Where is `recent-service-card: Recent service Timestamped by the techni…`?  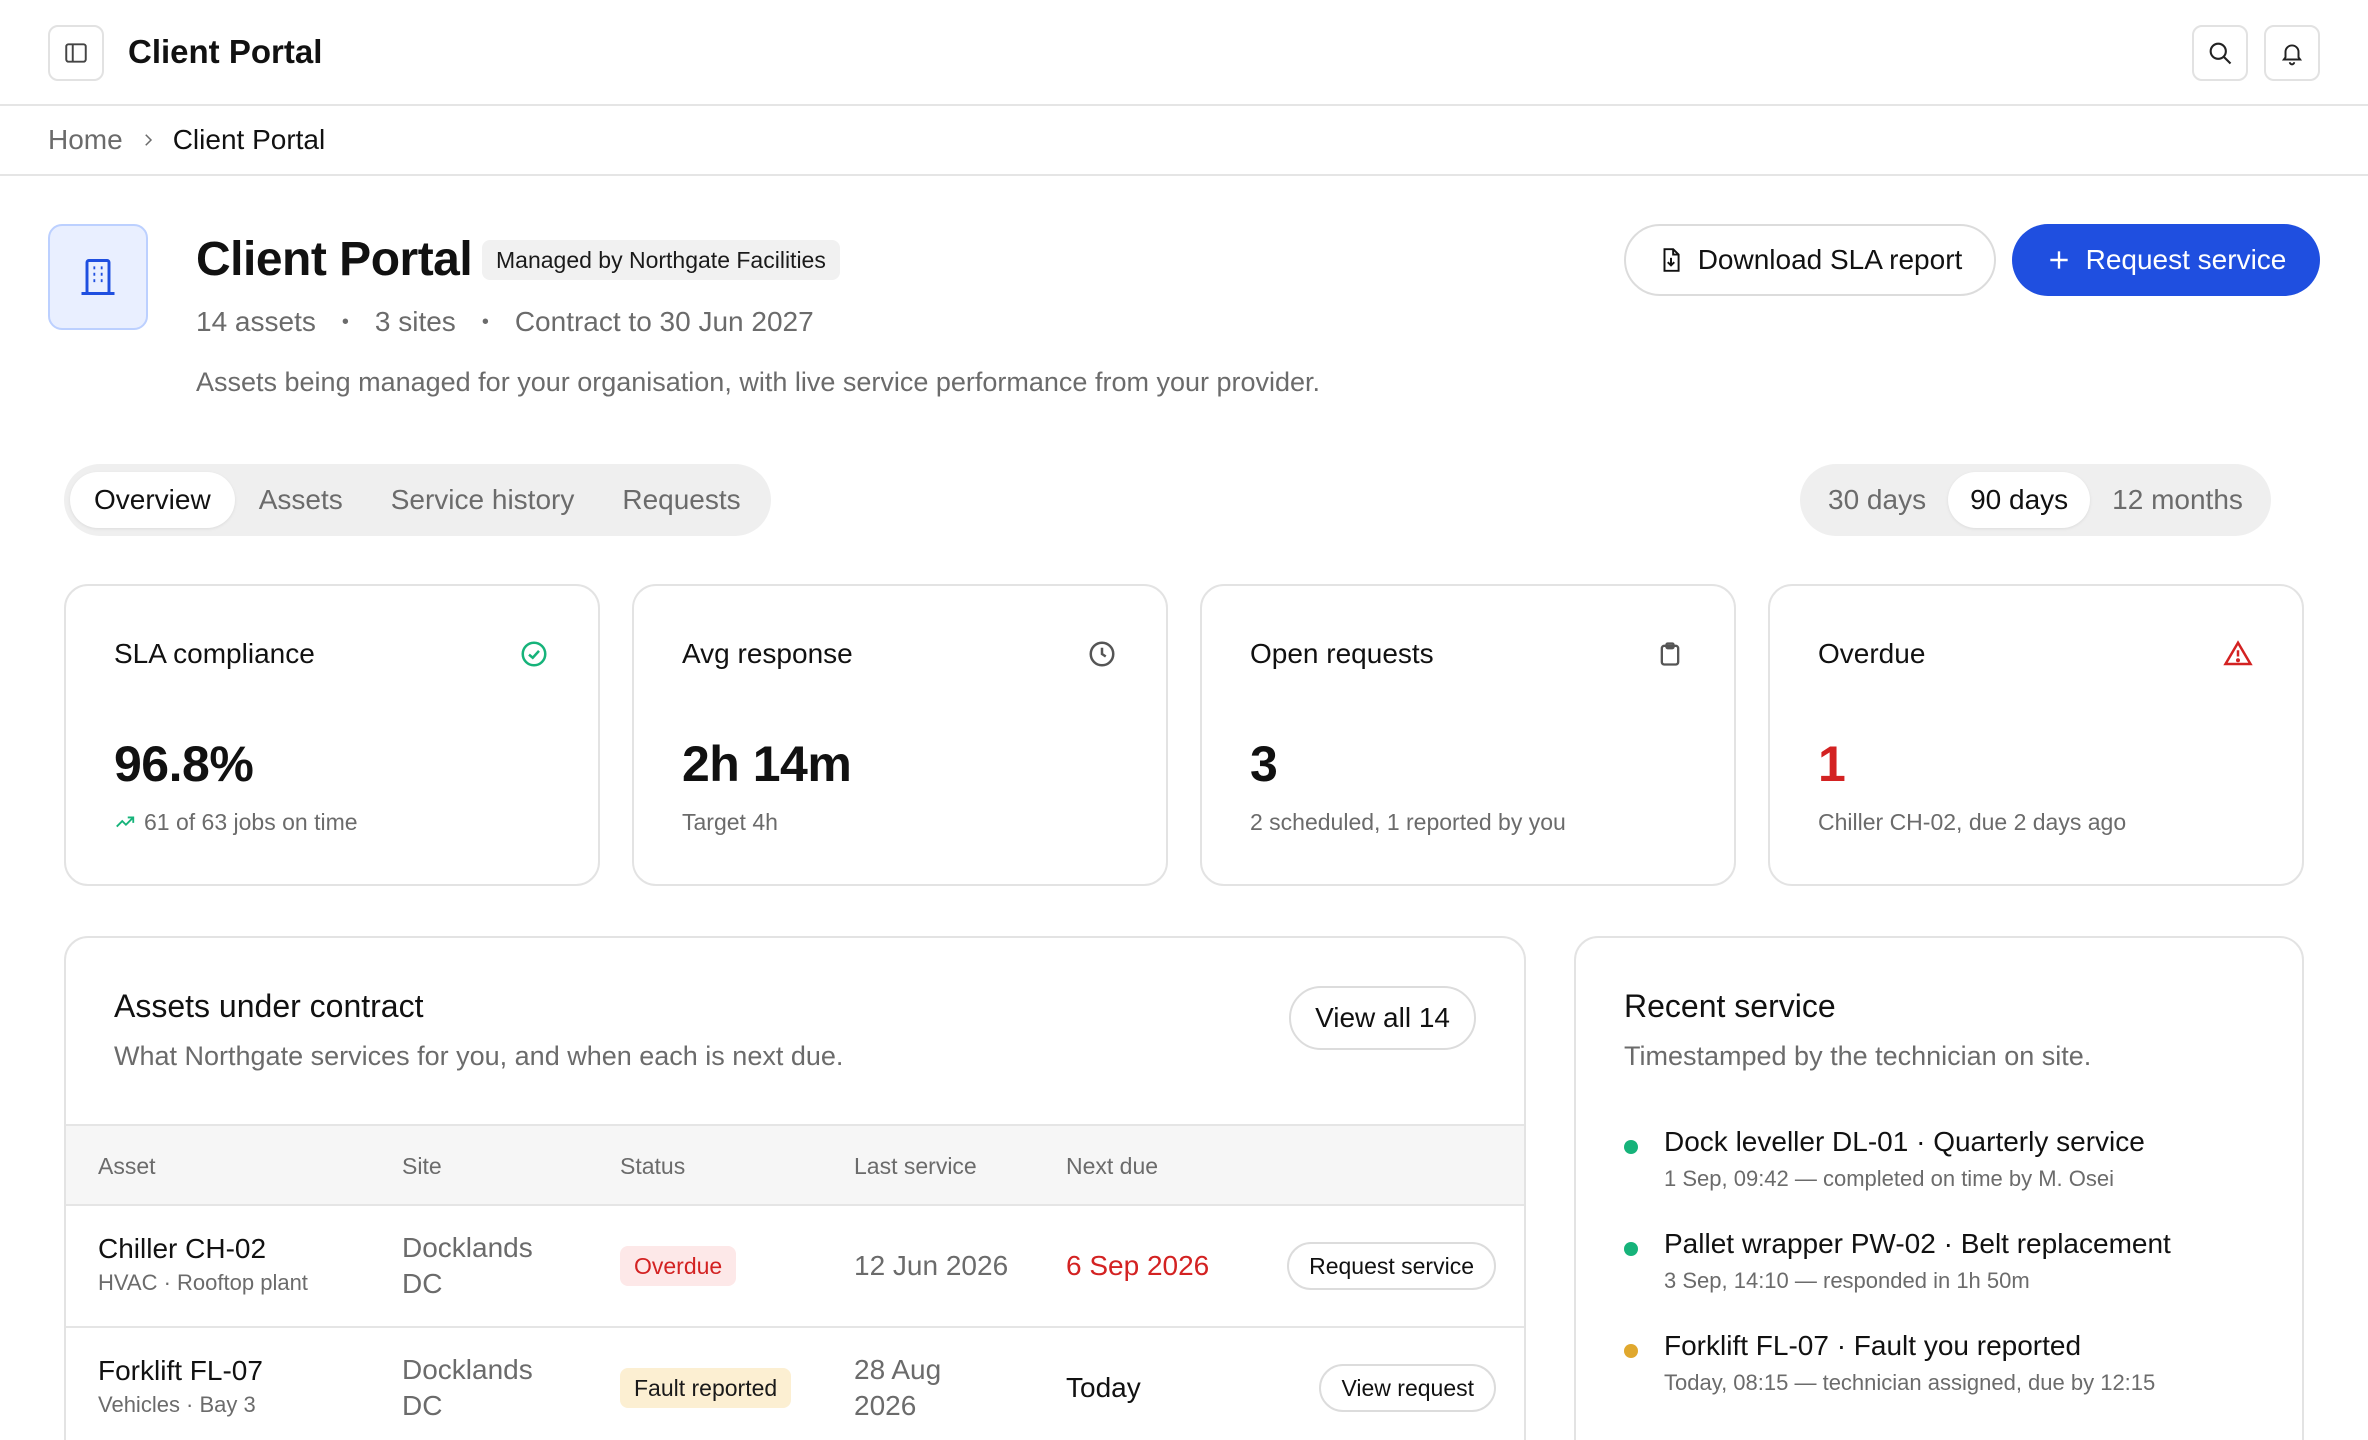
recent-service-card: Recent service Timestamped by the techni… is located at coordinates (1939, 1188).